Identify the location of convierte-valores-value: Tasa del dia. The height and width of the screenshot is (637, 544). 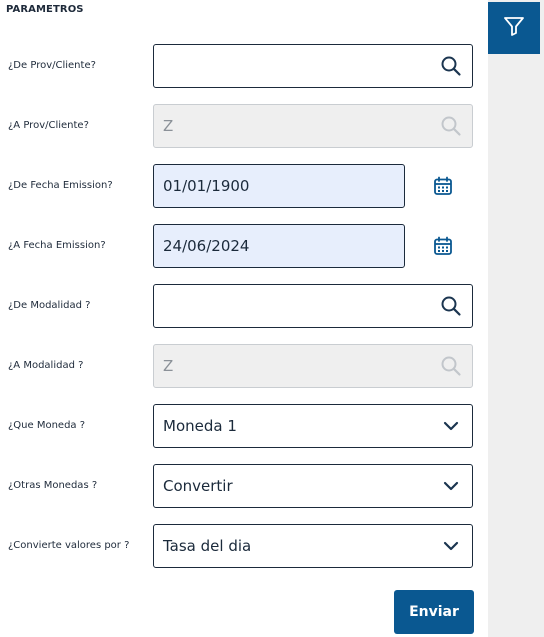
(207, 546).